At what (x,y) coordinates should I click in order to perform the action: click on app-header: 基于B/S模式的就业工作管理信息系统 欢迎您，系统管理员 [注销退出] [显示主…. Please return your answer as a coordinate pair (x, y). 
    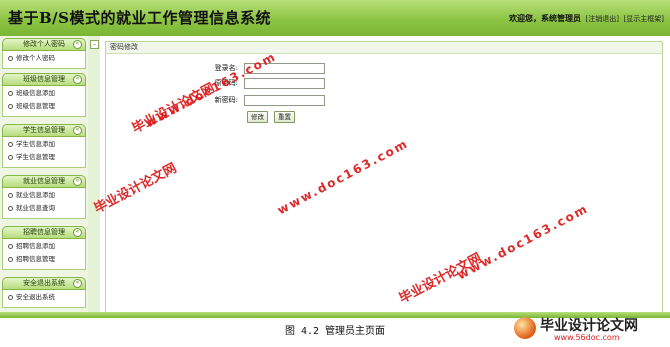
    Looking at the image, I should click on (335, 18).